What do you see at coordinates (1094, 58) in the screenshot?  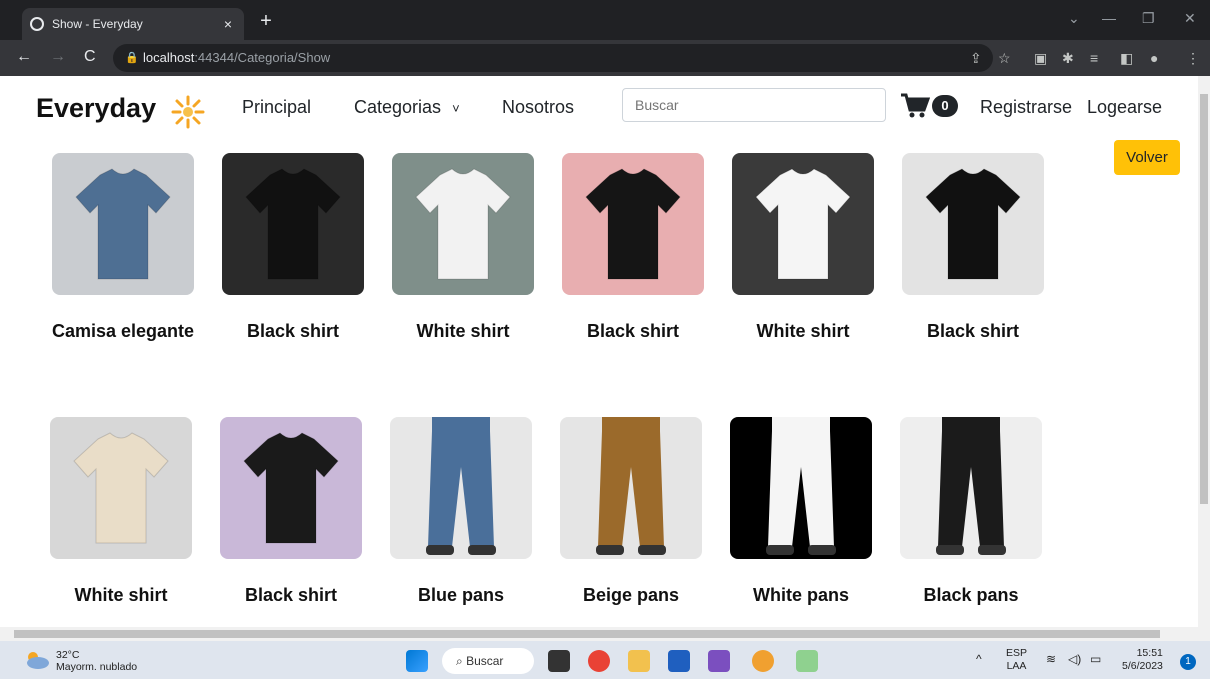 I see `reading-list-icon: ≡` at bounding box center [1094, 58].